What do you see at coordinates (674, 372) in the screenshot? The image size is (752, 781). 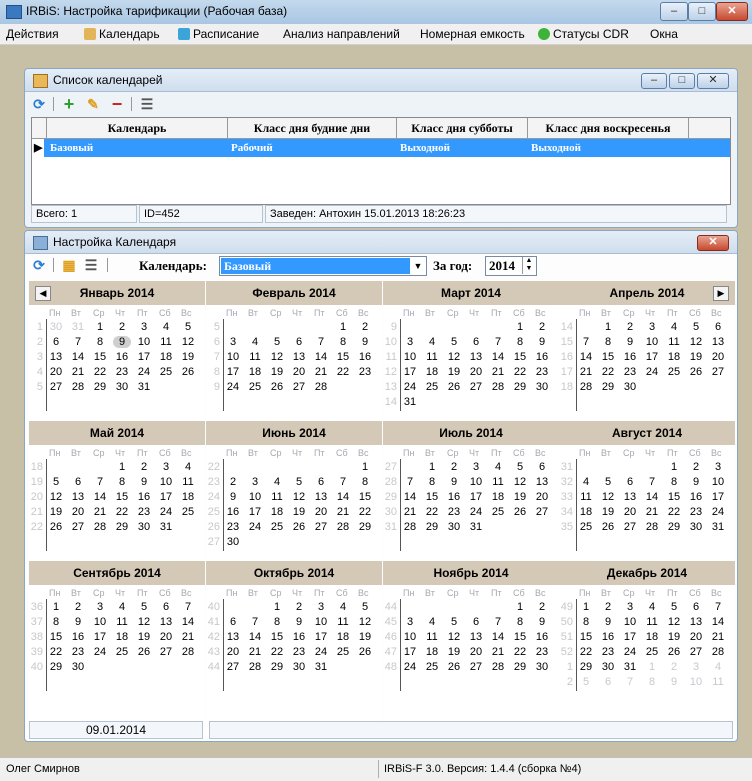 I see `calendar-day: 25` at bounding box center [674, 372].